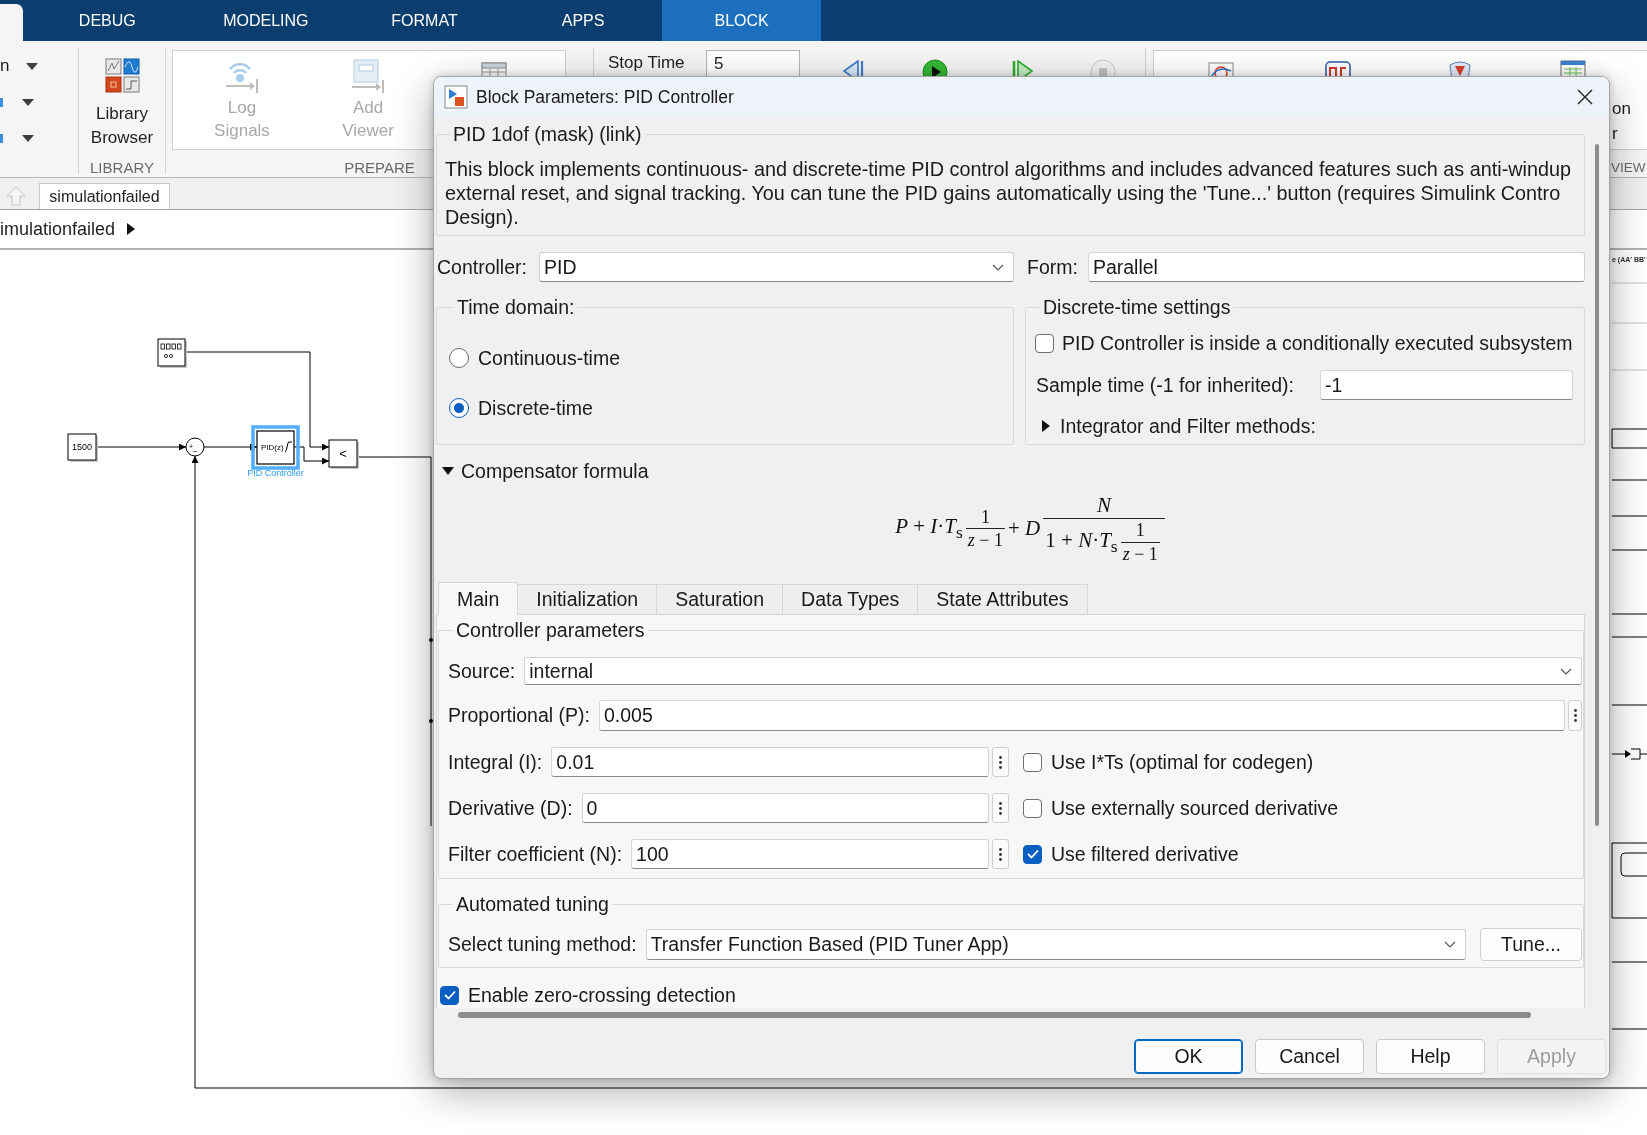 This screenshot has height=1135, width=1647. Describe the element at coordinates (547, 134) in the screenshot. I see `group-title: PID 1dof (mask) (link)` at that location.